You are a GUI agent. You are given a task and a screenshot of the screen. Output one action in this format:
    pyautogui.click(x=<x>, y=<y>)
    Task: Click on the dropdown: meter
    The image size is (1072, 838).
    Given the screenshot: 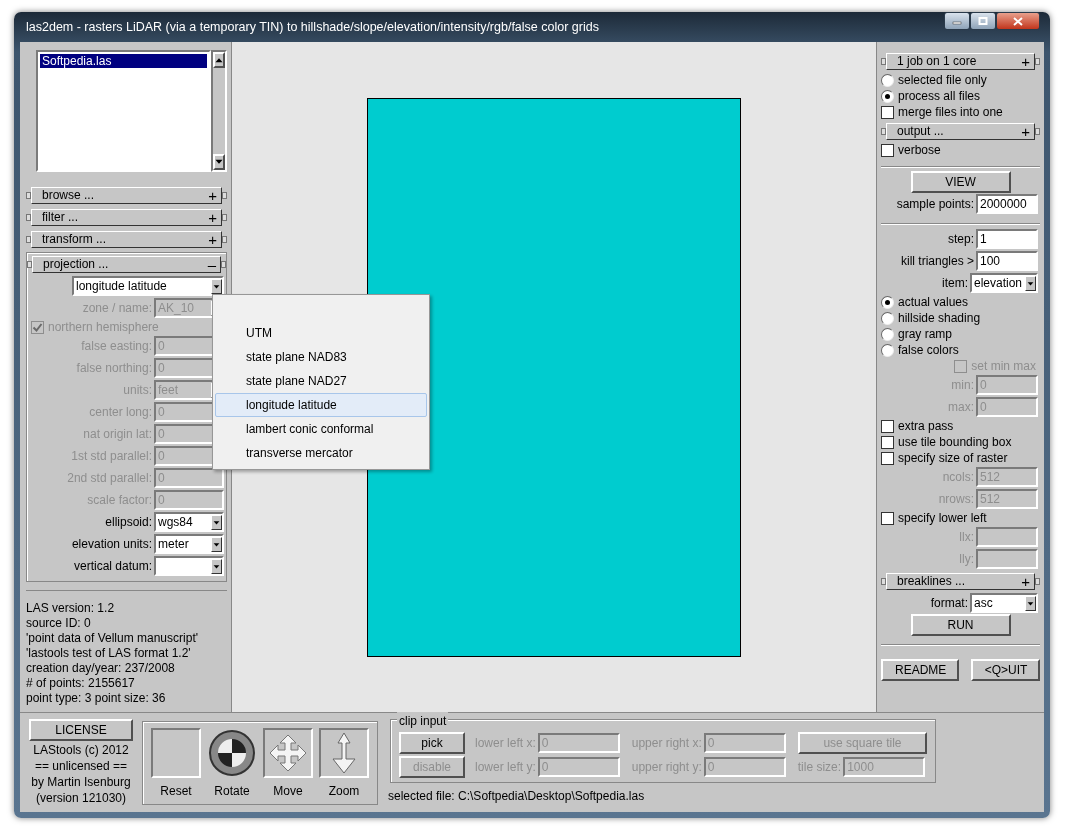 What is the action you would take?
    pyautogui.click(x=189, y=544)
    